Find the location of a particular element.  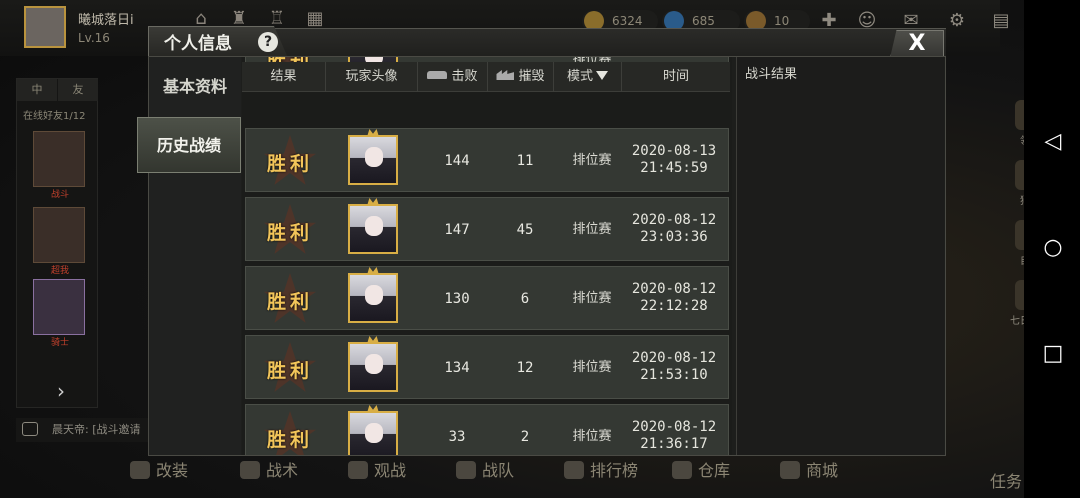

nav-item: 战队 is located at coordinates (485, 471).